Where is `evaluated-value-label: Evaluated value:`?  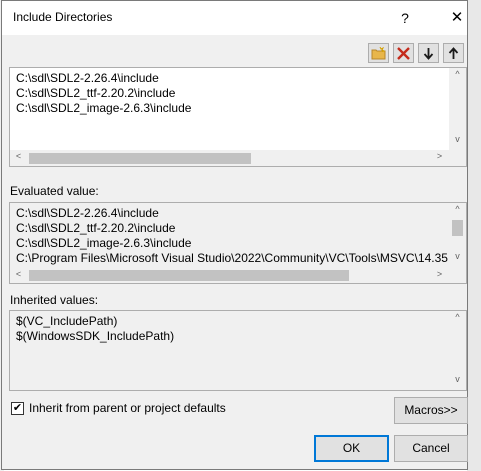 evaluated-value-label: Evaluated value: is located at coordinates (54, 191).